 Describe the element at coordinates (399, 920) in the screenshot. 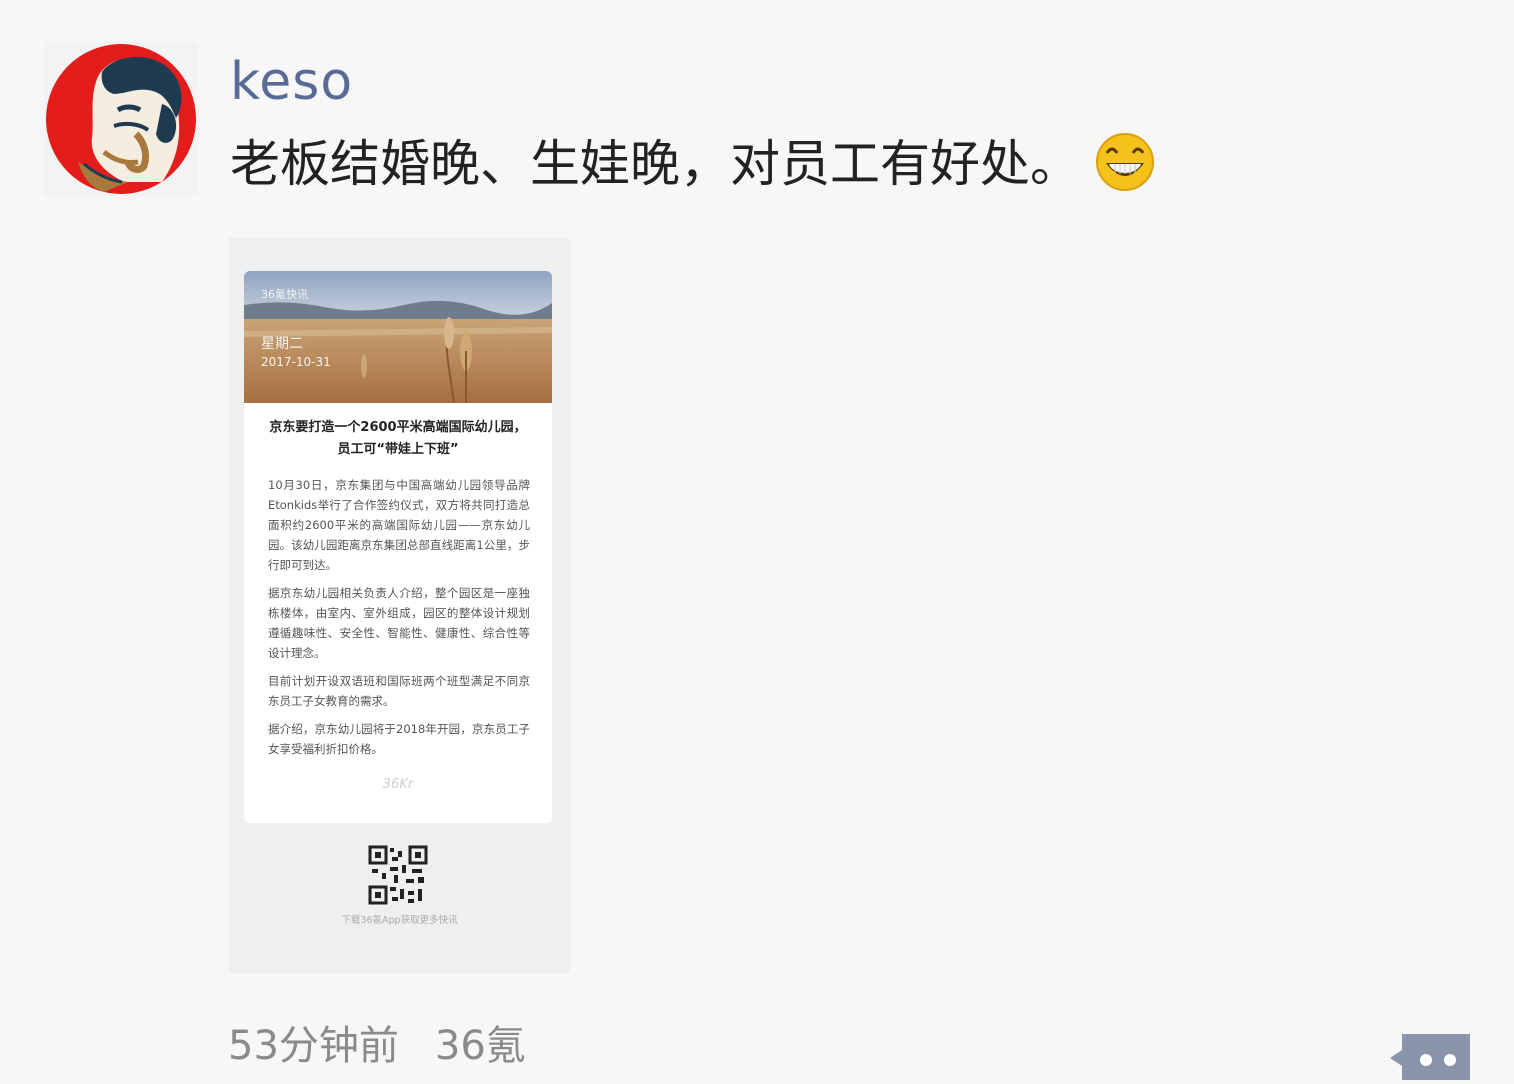

I see `qr-caption: 下载36氪App获取更多快讯` at that location.